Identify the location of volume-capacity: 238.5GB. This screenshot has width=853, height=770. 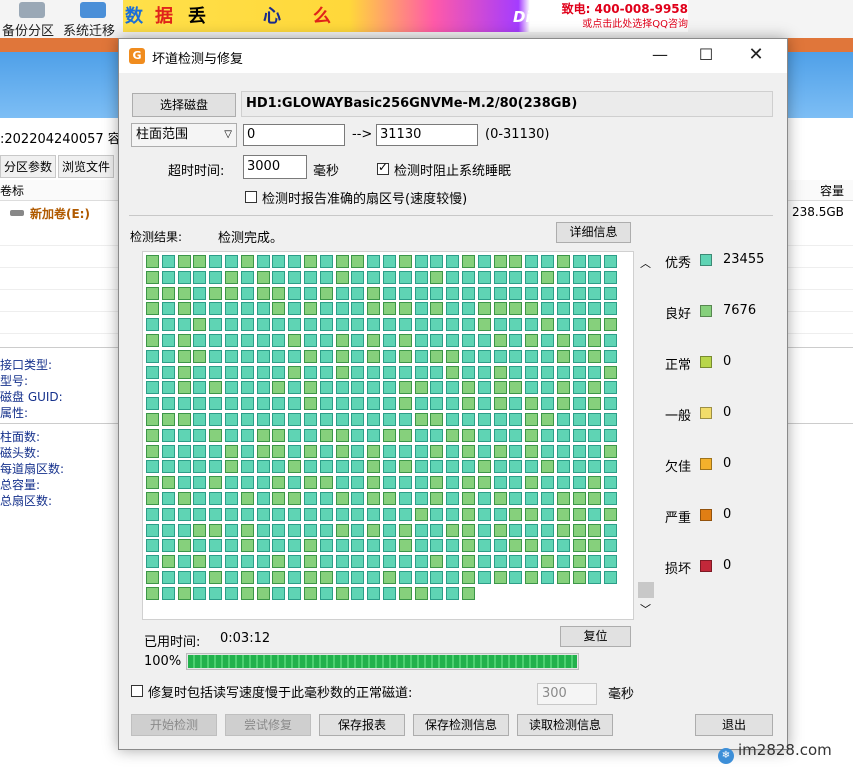
(818, 212).